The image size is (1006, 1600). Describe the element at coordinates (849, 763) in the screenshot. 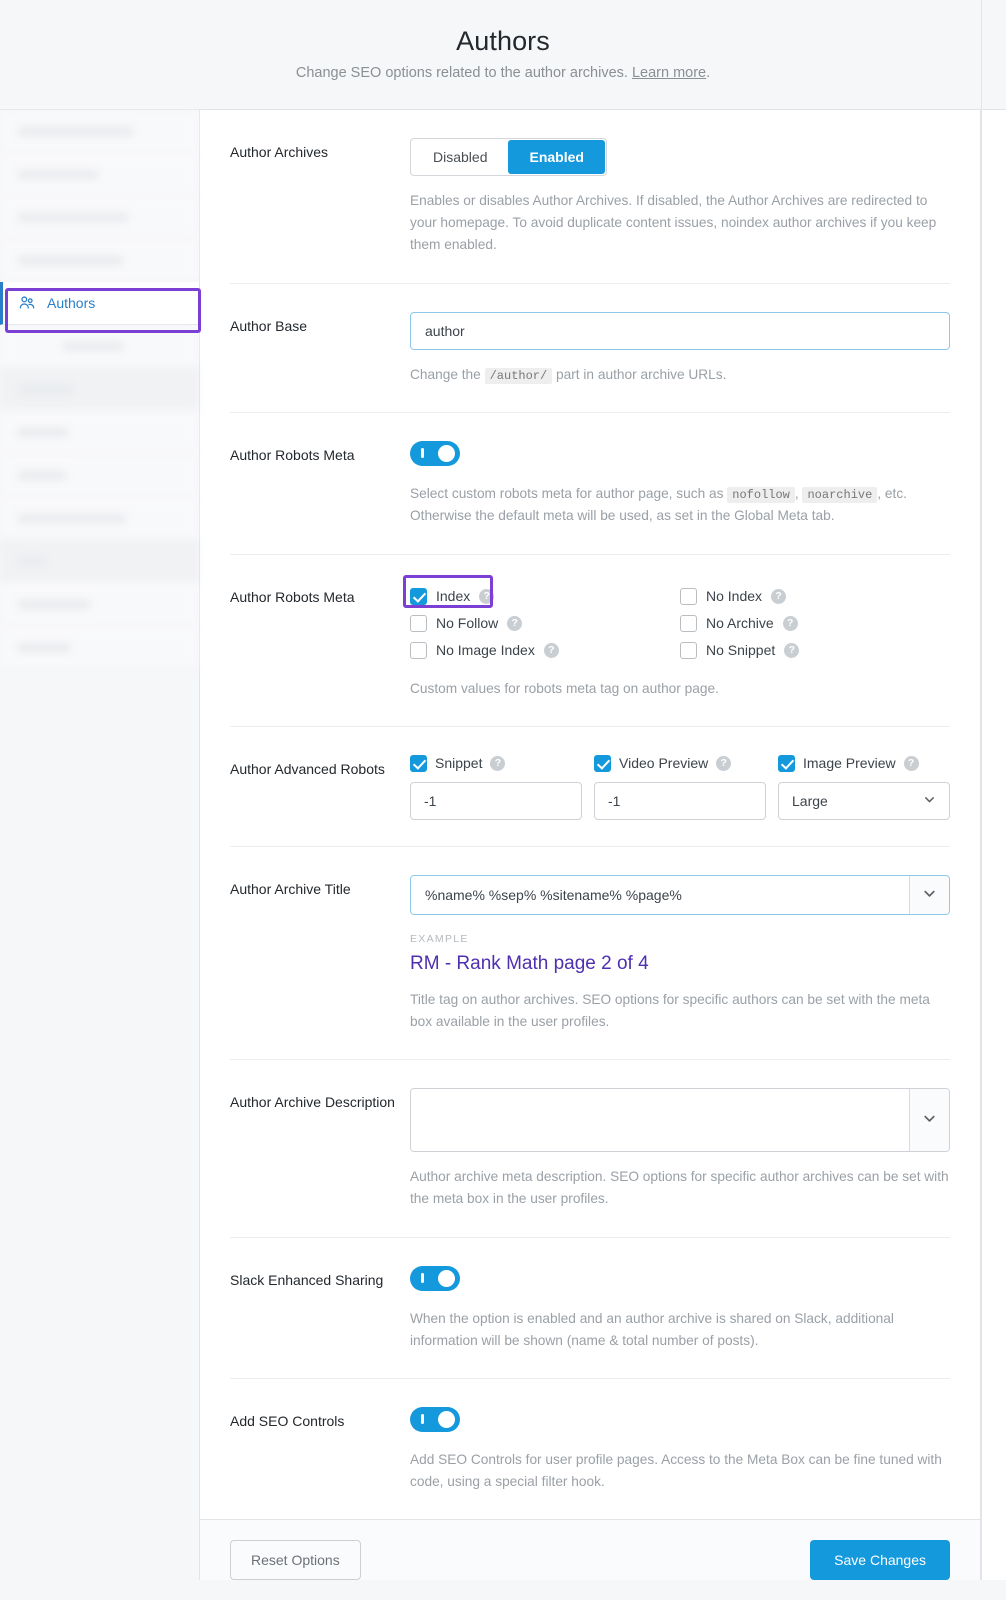

I see `image-preview-label: Image Preview` at that location.